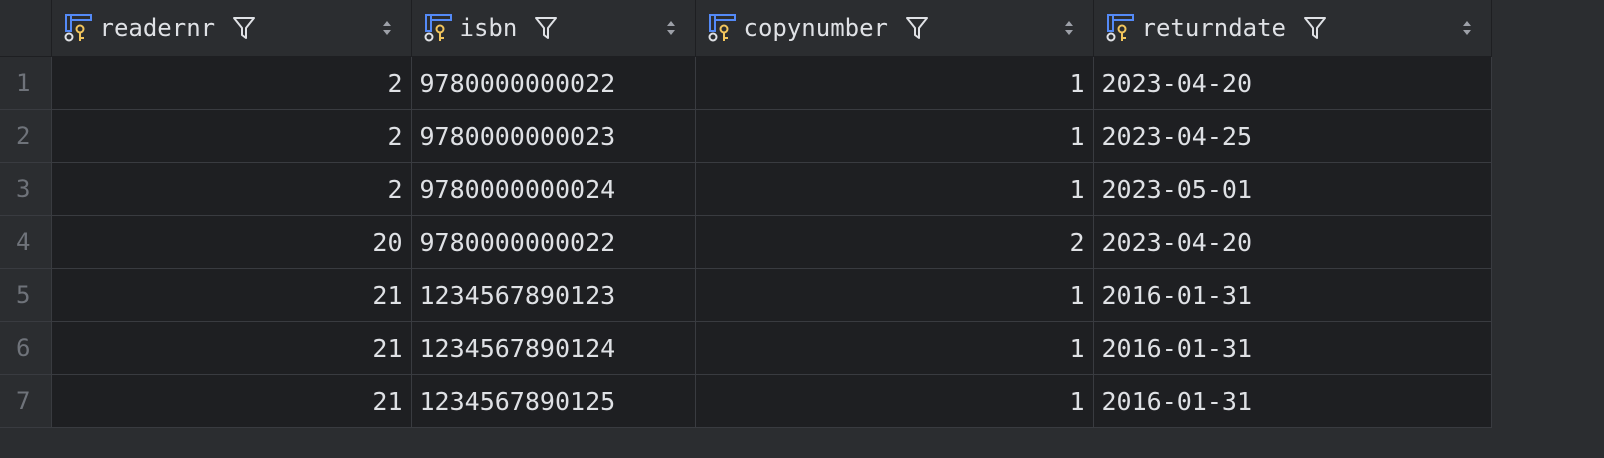  What do you see at coordinates (553, 348) in the screenshot?
I see `cell-isbn: 1234567890124` at bounding box center [553, 348].